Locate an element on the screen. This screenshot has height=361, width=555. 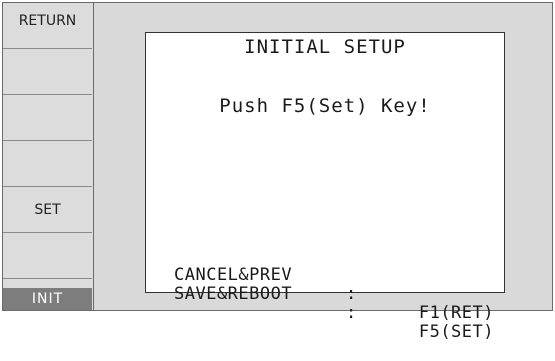
dialog-title: INITIAL SETUP is located at coordinates (325, 47).